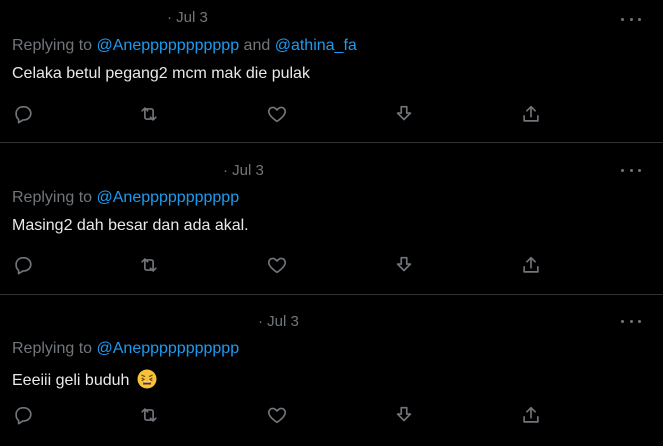 Image resolution: width=663 pixels, height=446 pixels. I want to click on weary-face-emoji, so click(147, 379).